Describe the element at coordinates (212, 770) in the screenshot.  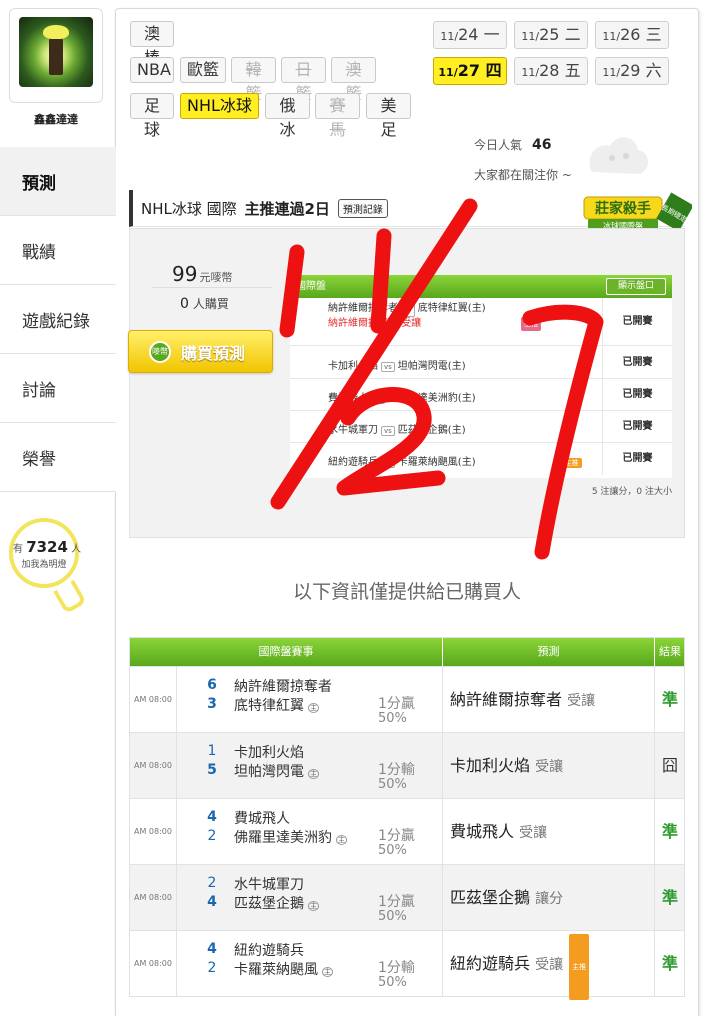
I see `home-score: 5` at that location.